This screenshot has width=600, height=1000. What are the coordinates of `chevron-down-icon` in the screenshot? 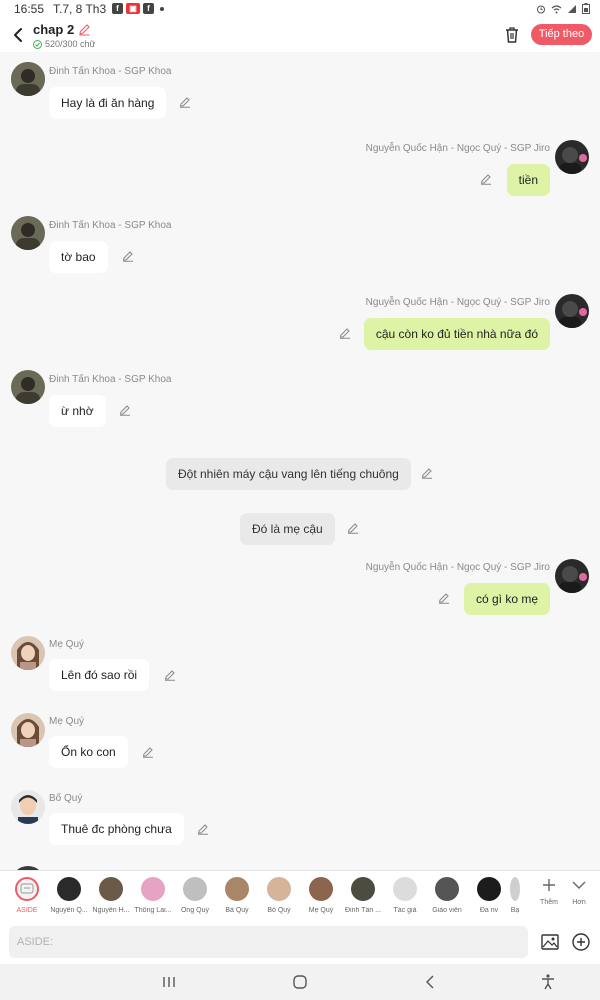 It's located at (579, 885).